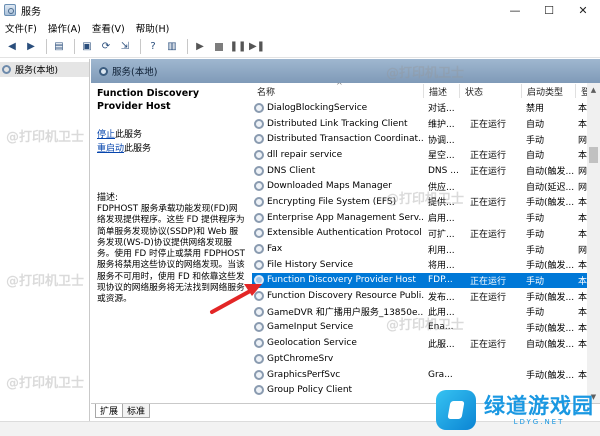 The height and width of the screenshot is (436, 600). What do you see at coordinates (338, 249) in the screenshot?
I see `service-name-cell: Fax` at bounding box center [338, 249].